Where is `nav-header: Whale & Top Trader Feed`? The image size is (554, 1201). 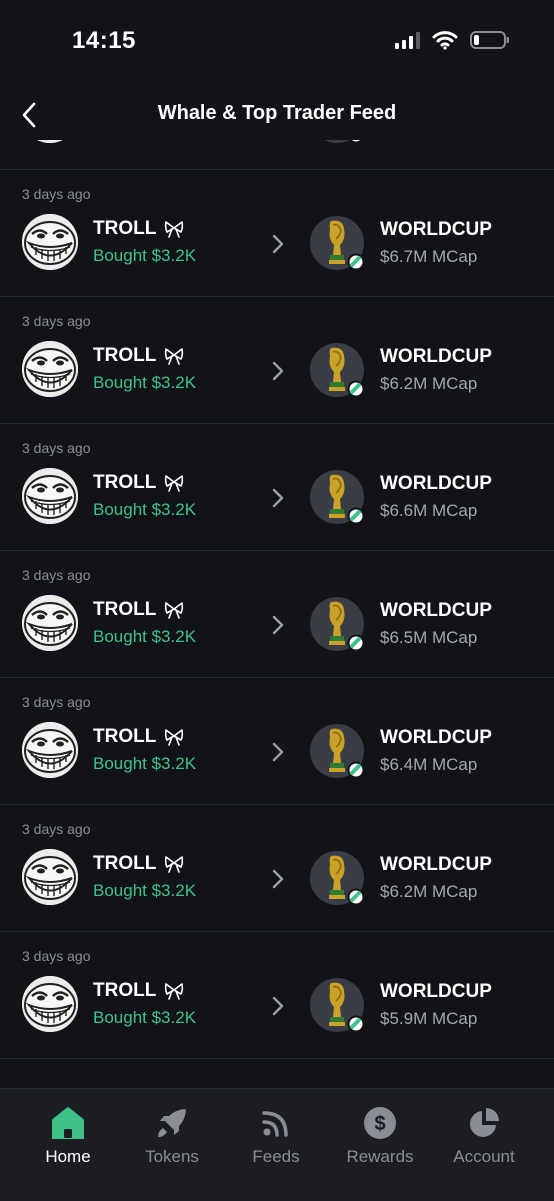
nav-header: Whale & Top Trader Feed is located at coordinates (277, 115).